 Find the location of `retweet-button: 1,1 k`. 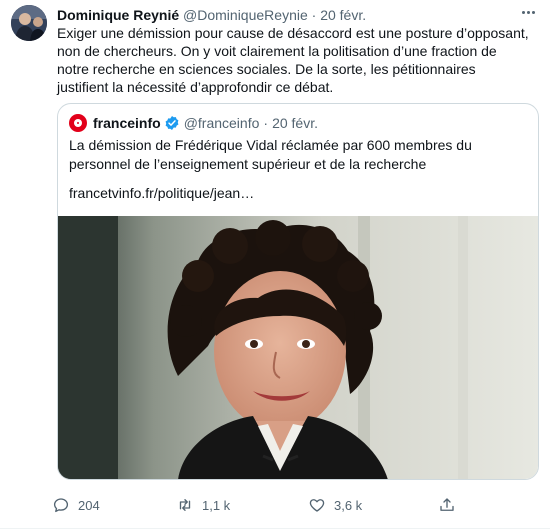

retweet-button: 1,1 k is located at coordinates (203, 505).